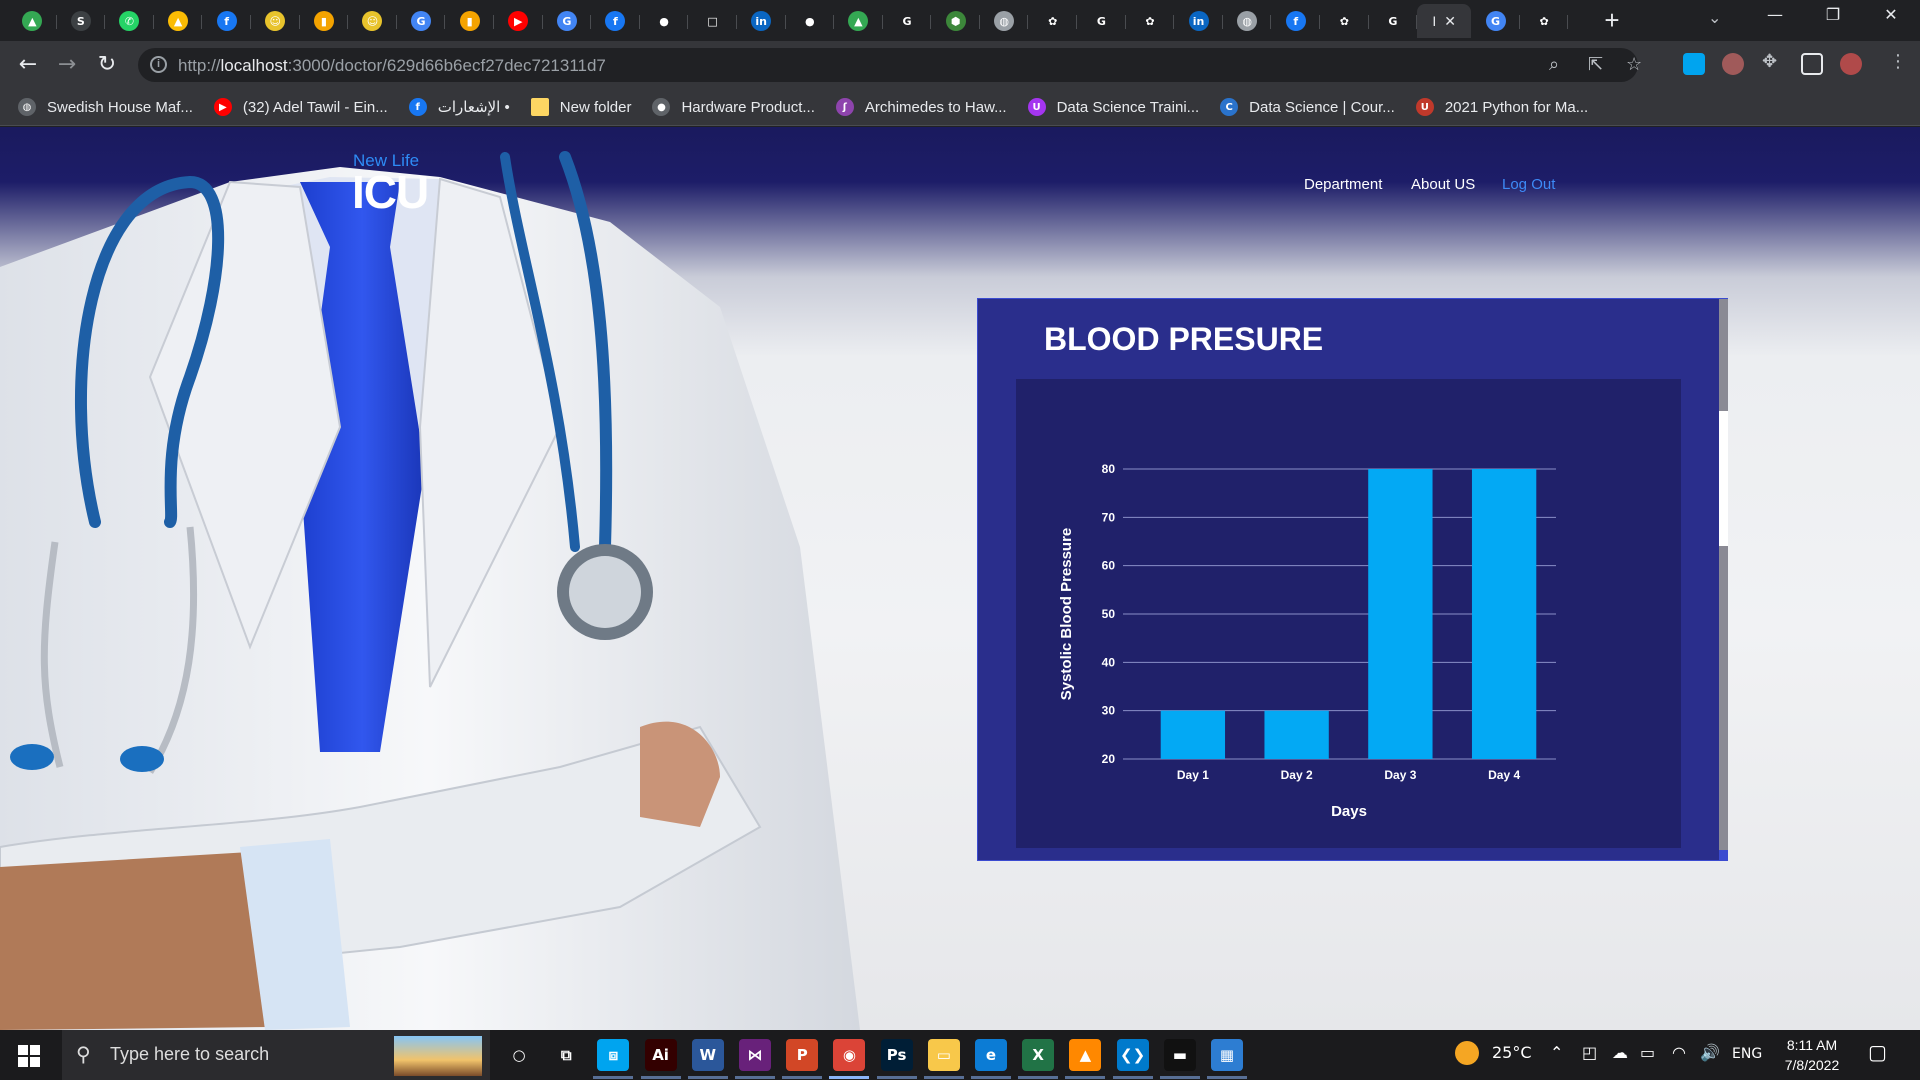 This screenshot has width=1920, height=1080. I want to click on browser-tab: ✆, so click(129, 21).